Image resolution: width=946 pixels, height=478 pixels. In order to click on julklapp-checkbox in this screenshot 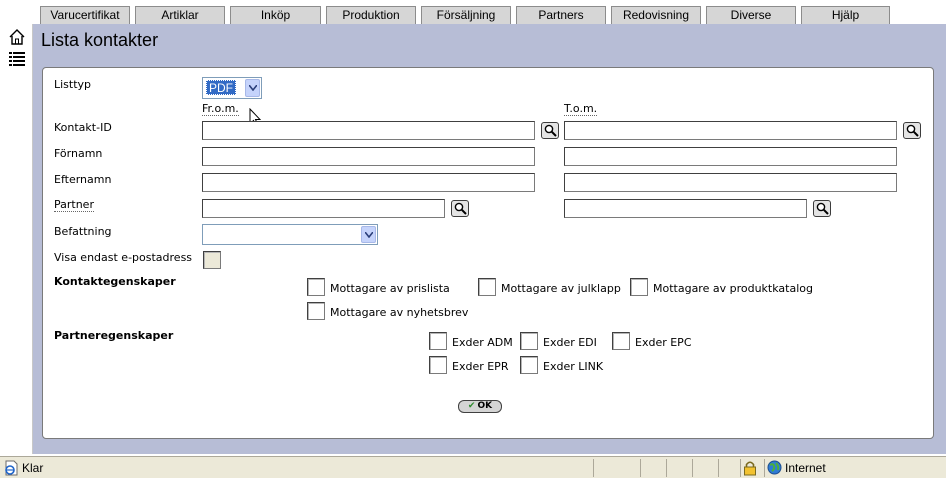, I will do `click(487, 287)`.